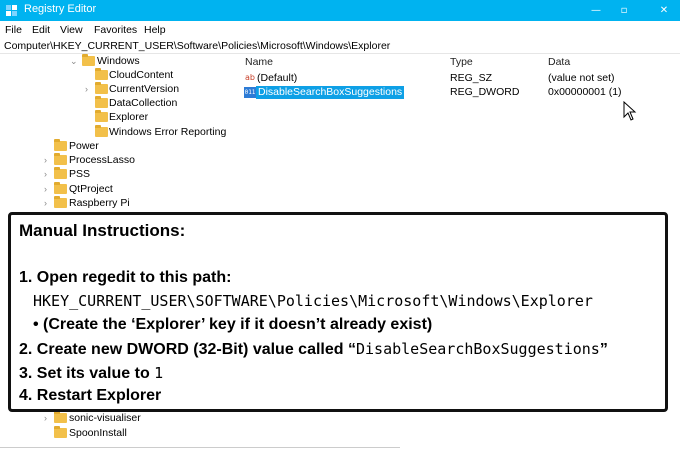 This screenshot has width=680, height=454. I want to click on menu-help: Help, so click(155, 30).